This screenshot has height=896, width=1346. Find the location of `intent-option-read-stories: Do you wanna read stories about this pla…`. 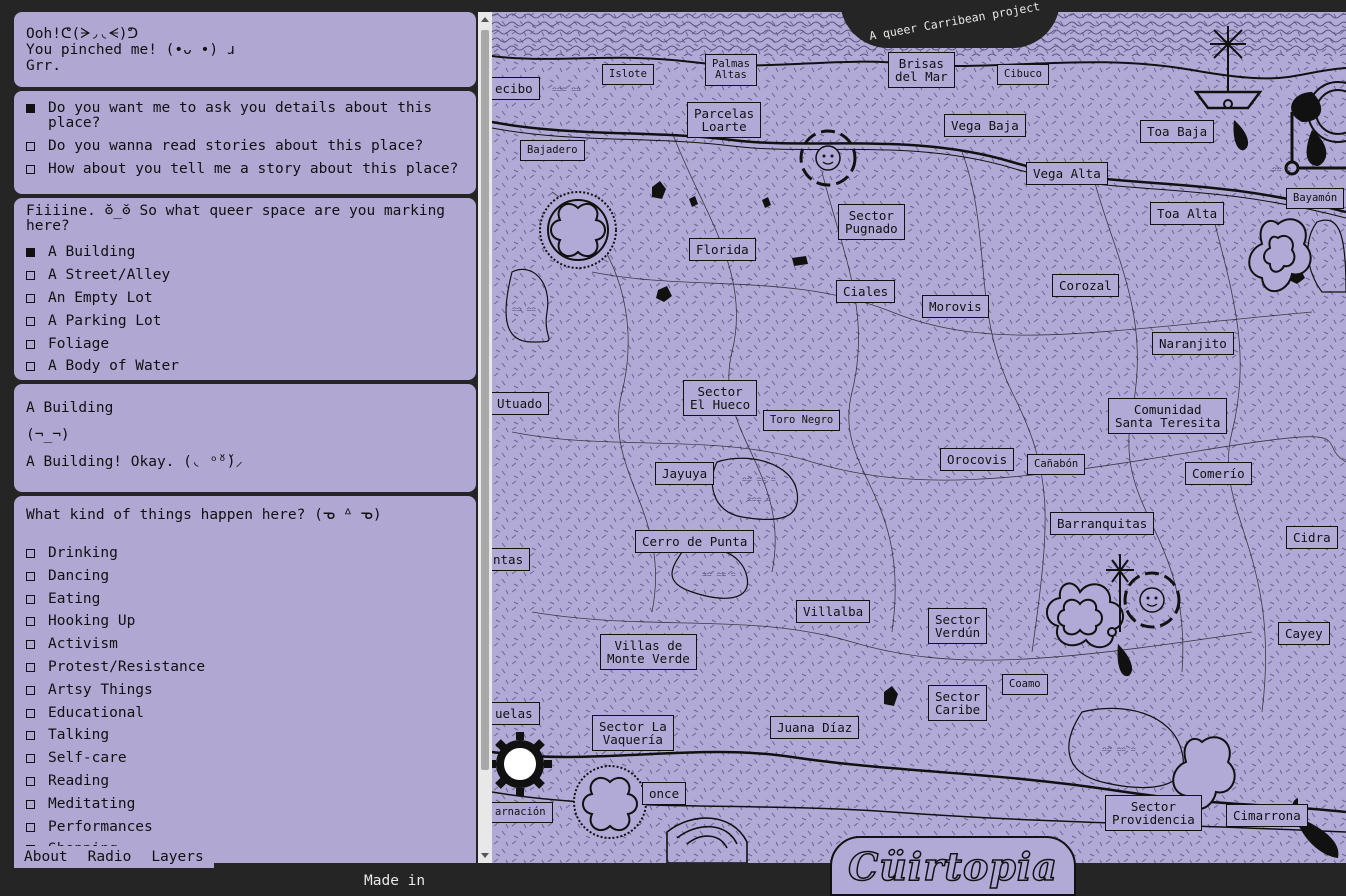

intent-option-read-stories: Do you wanna read stories about this pla… is located at coordinates (224, 146).